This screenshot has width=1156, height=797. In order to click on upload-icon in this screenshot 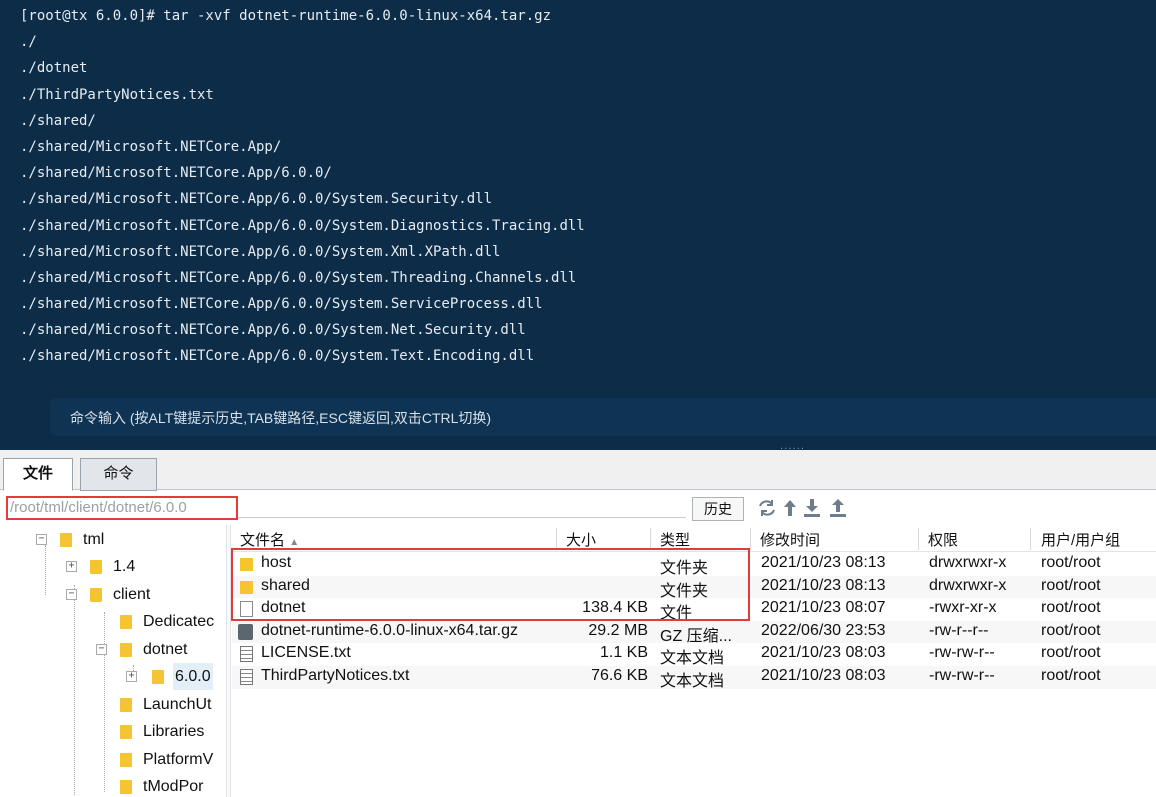, I will do `click(838, 508)`.